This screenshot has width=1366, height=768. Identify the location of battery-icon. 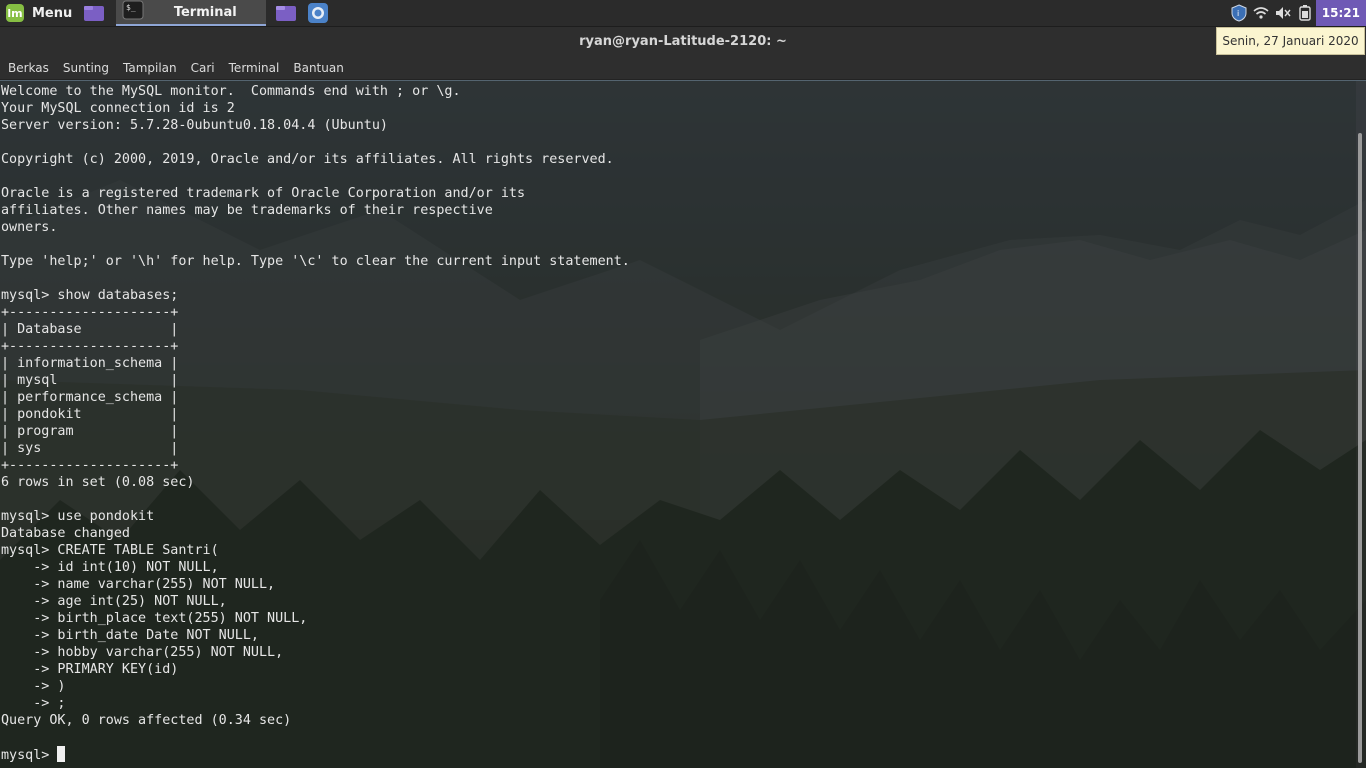
(1305, 13).